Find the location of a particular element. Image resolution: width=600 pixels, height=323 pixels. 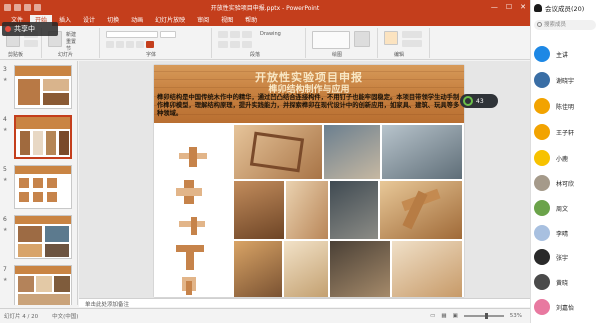

animation-star-icon: ★ is located at coordinates (5, 130).